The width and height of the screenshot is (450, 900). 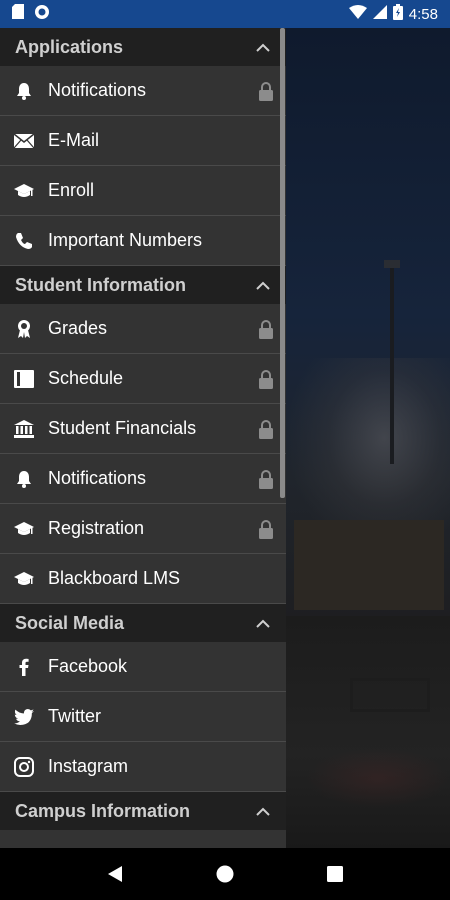 I want to click on book-icon, so click(x=24, y=378).